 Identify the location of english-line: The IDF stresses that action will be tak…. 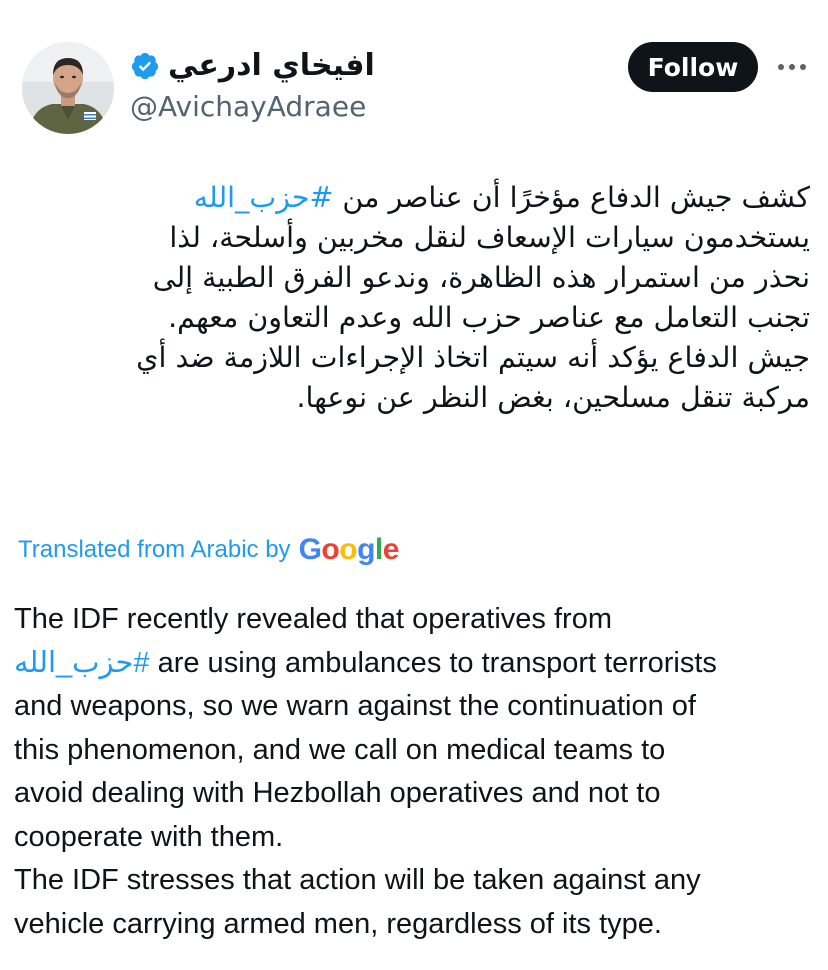
(357, 880).